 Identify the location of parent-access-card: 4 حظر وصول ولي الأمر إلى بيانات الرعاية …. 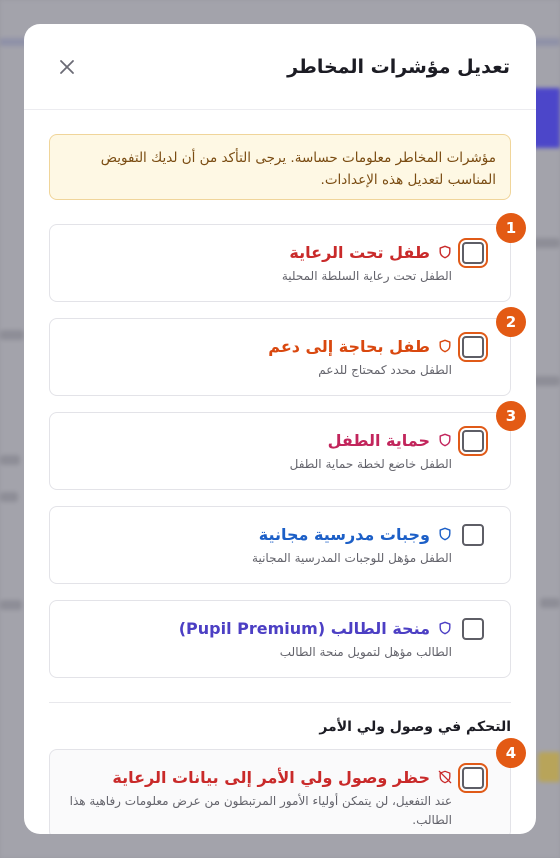
(287, 786).